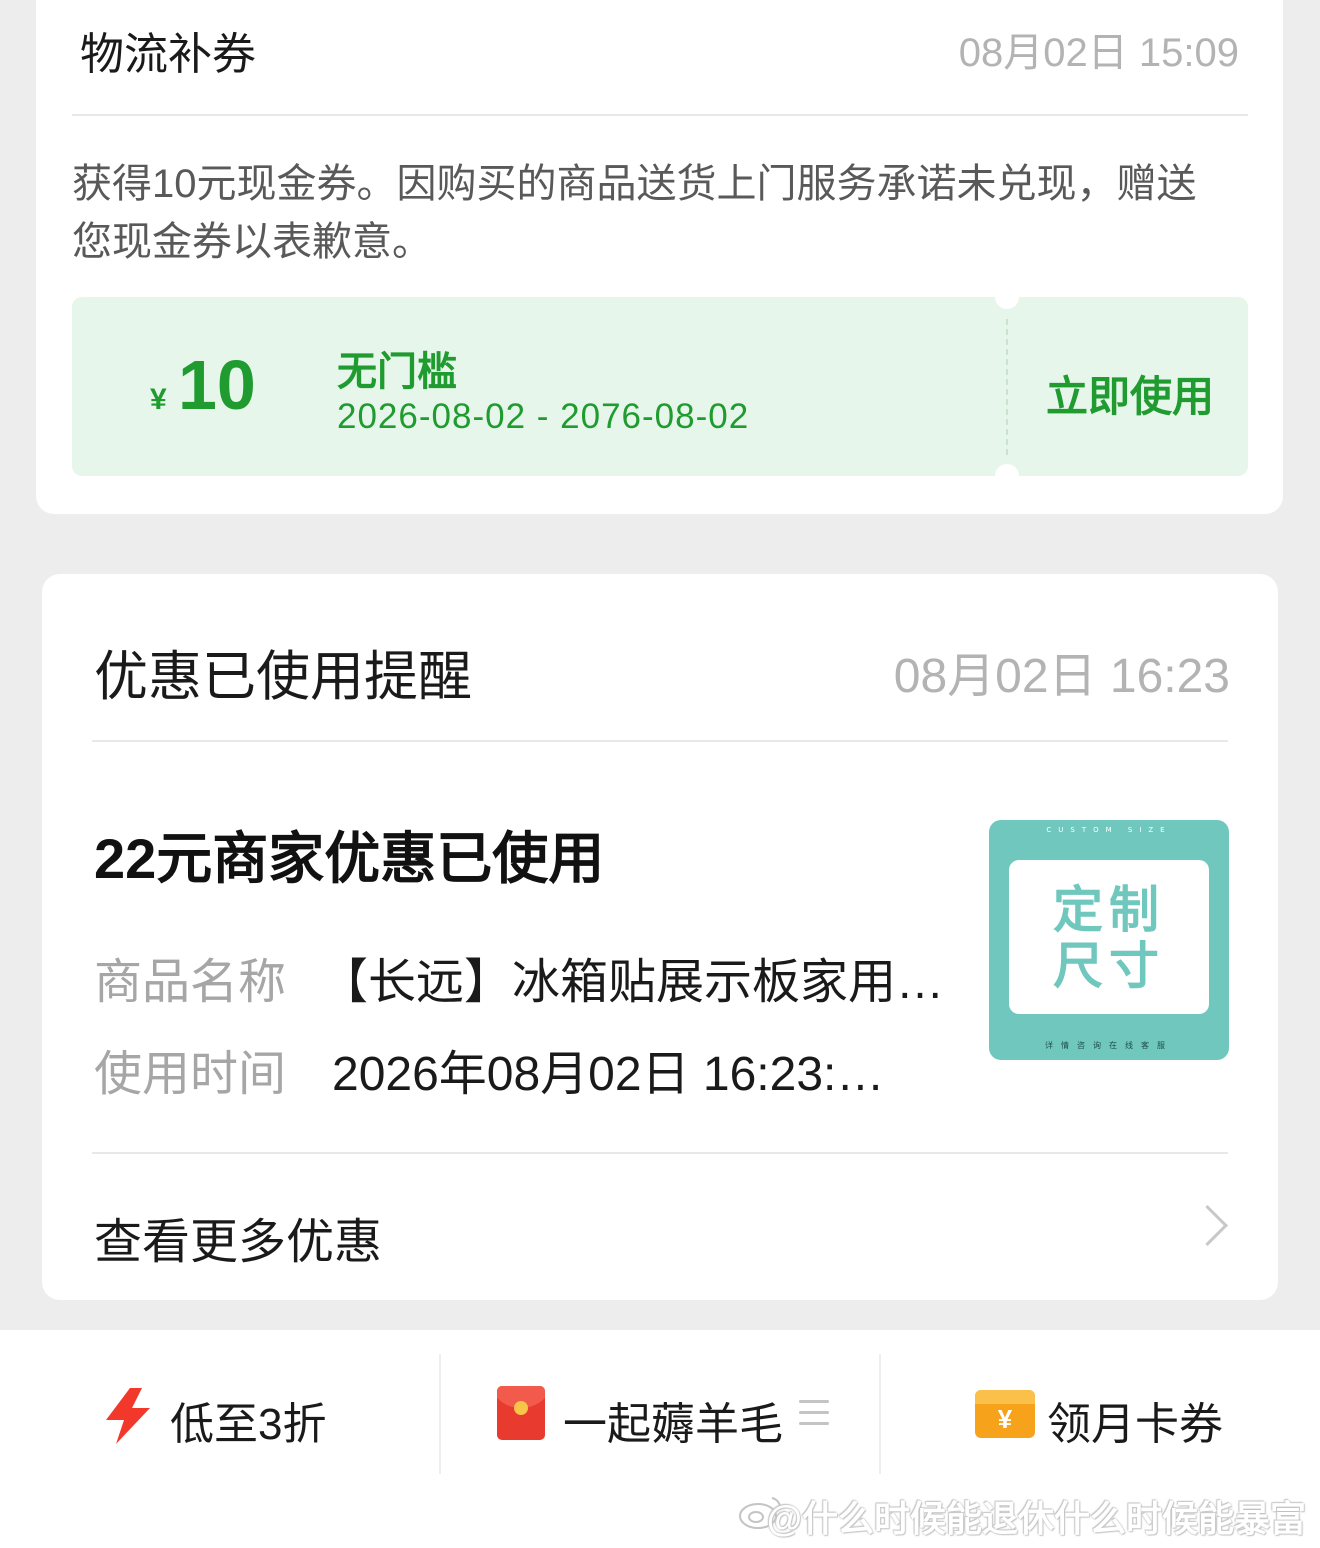  I want to click on menu-icon, so click(814, 1413).